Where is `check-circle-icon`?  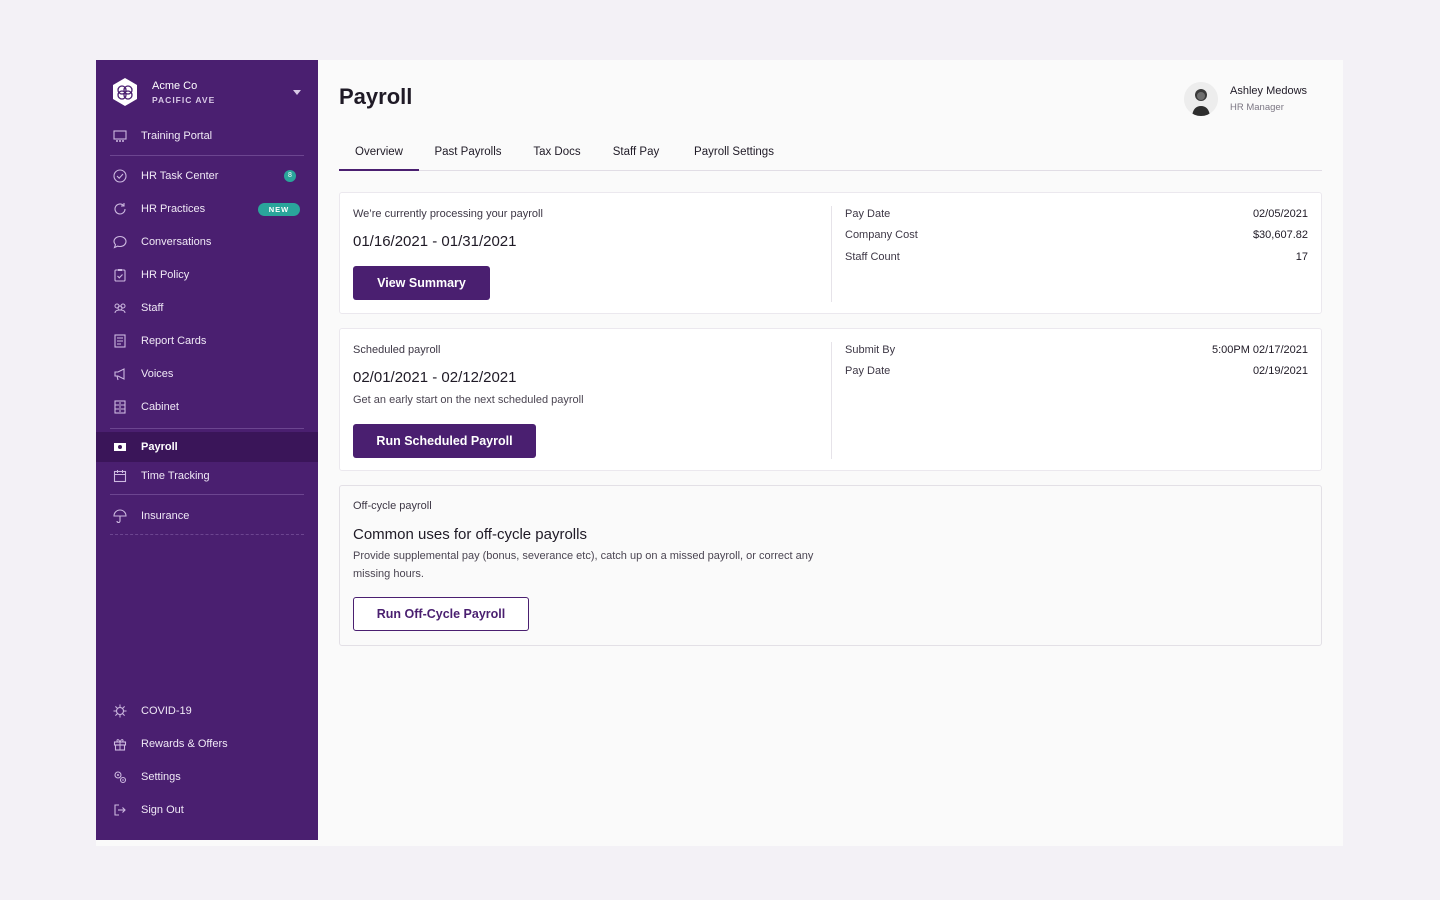 check-circle-icon is located at coordinates (120, 176).